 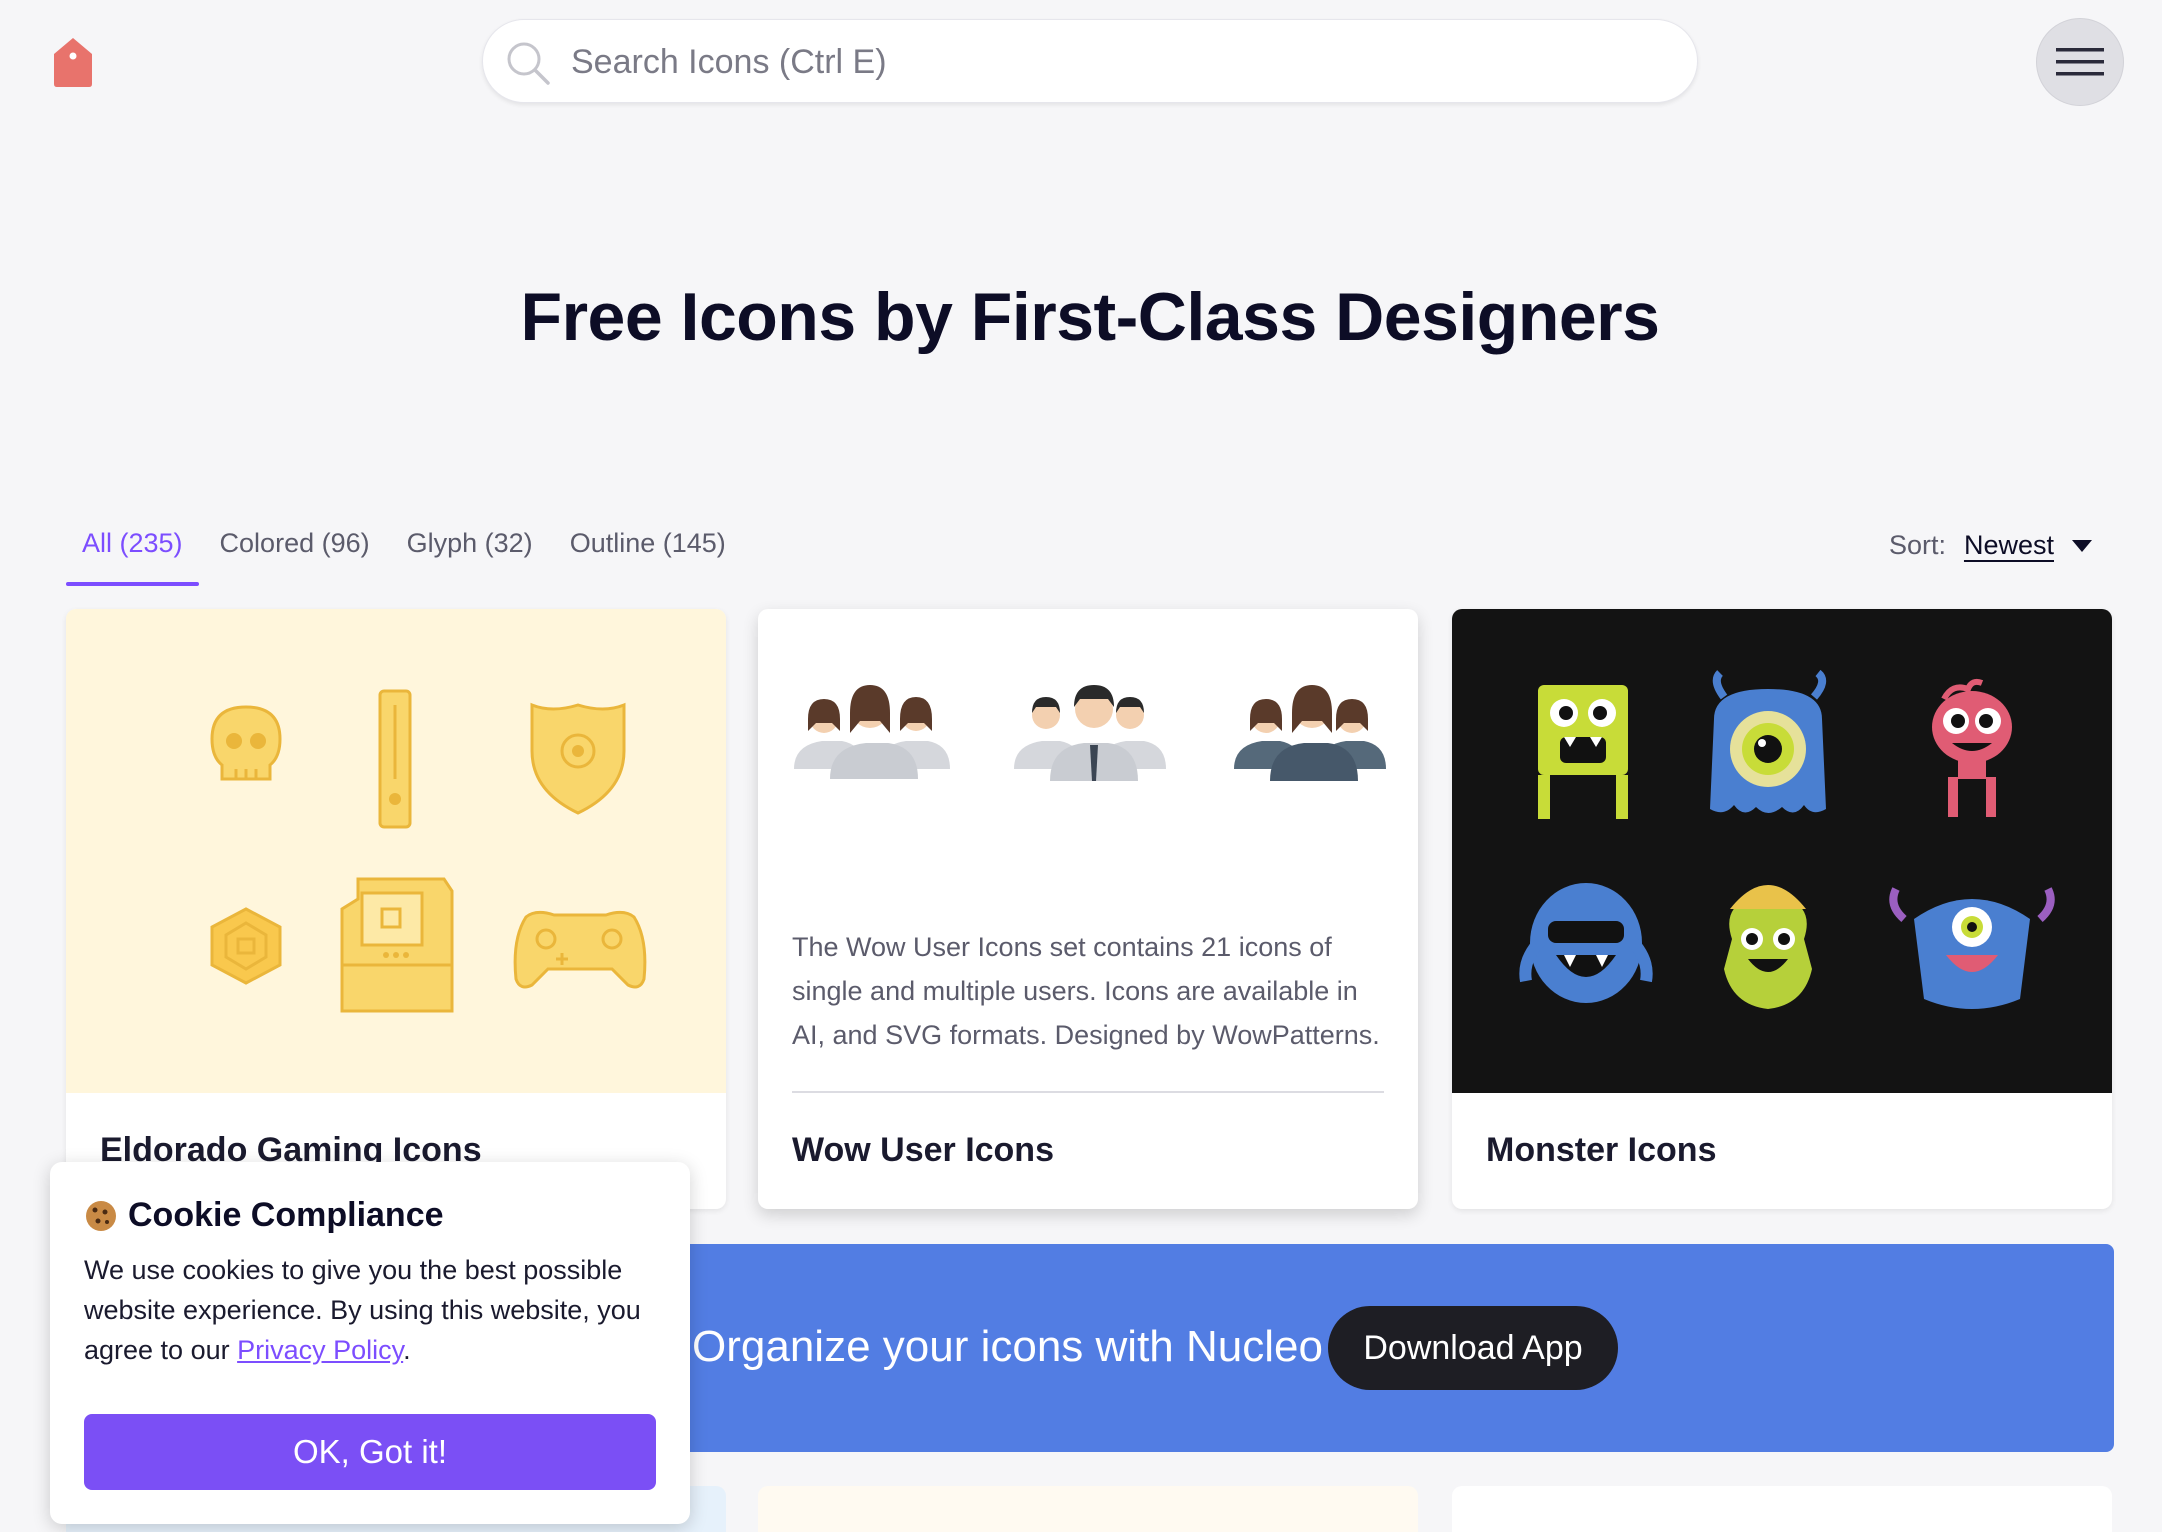 What do you see at coordinates (1768, 947) in the screenshot?
I see `helmet-monster-icon` at bounding box center [1768, 947].